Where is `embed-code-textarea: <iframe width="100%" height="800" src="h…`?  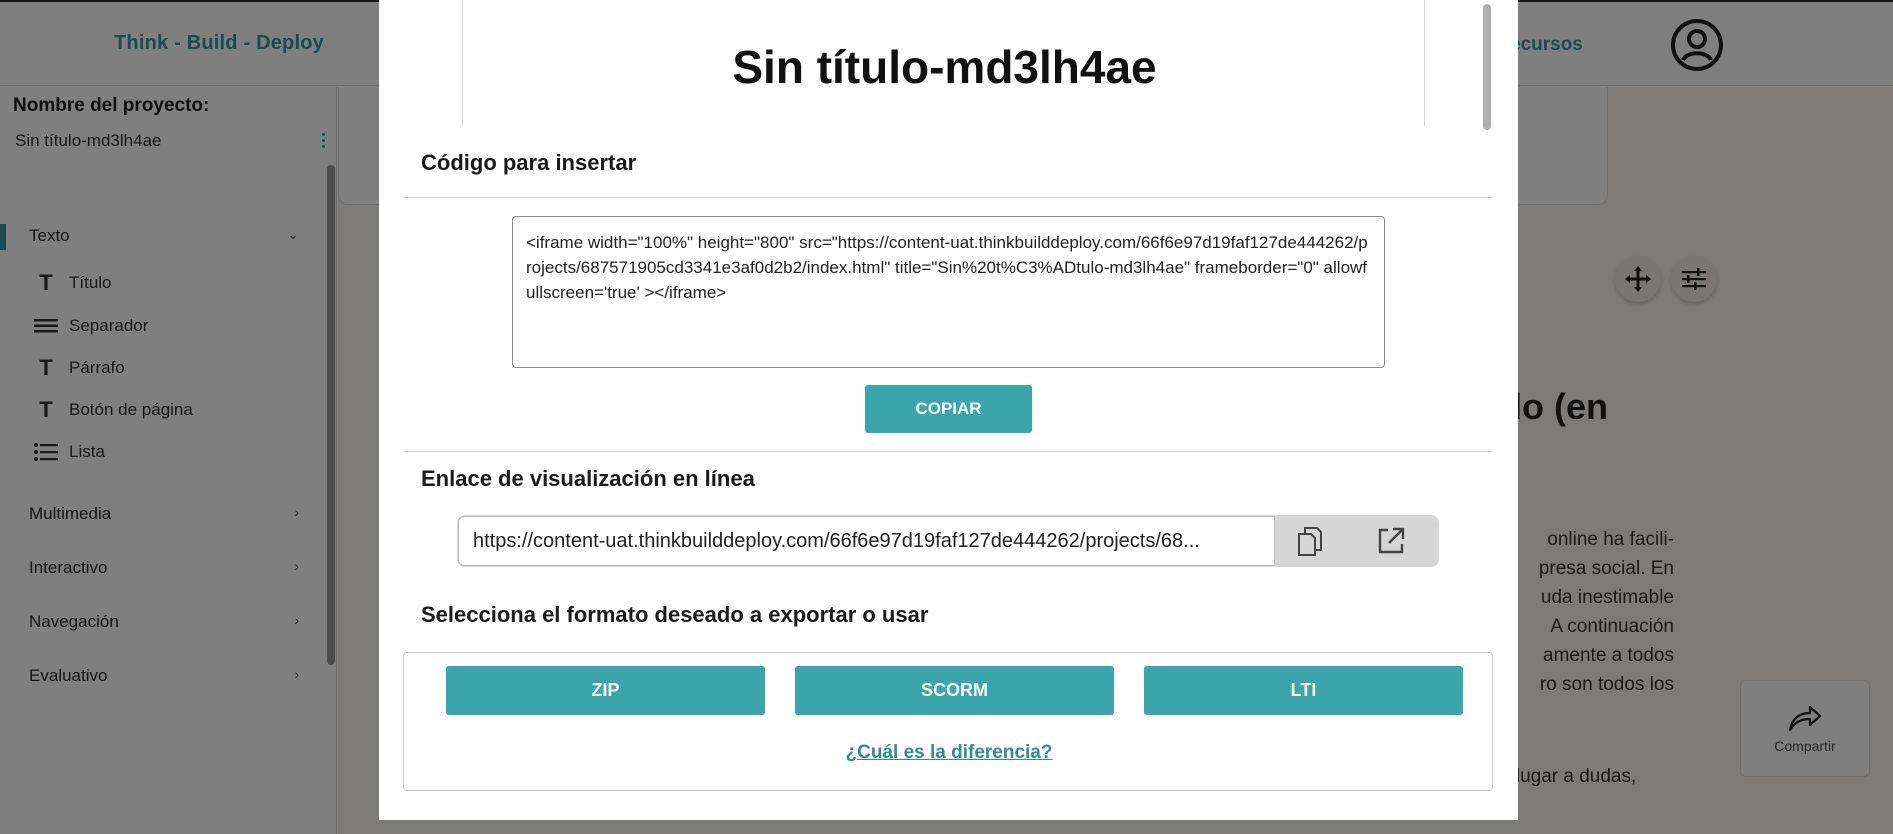
embed-code-textarea: <iframe width="100%" height="800" src="h… is located at coordinates (948, 292).